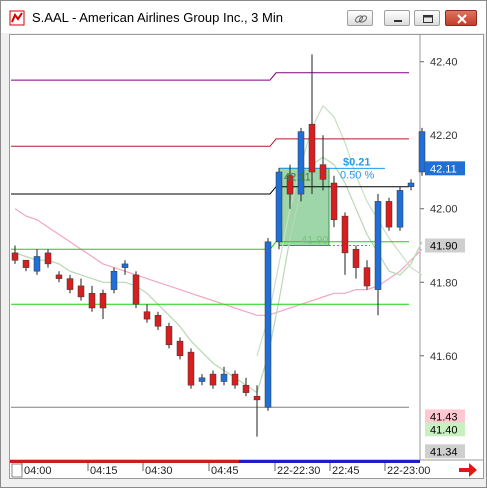 The image size is (487, 488). What do you see at coordinates (17, 18) in the screenshot?
I see `app-logo-icon` at bounding box center [17, 18].